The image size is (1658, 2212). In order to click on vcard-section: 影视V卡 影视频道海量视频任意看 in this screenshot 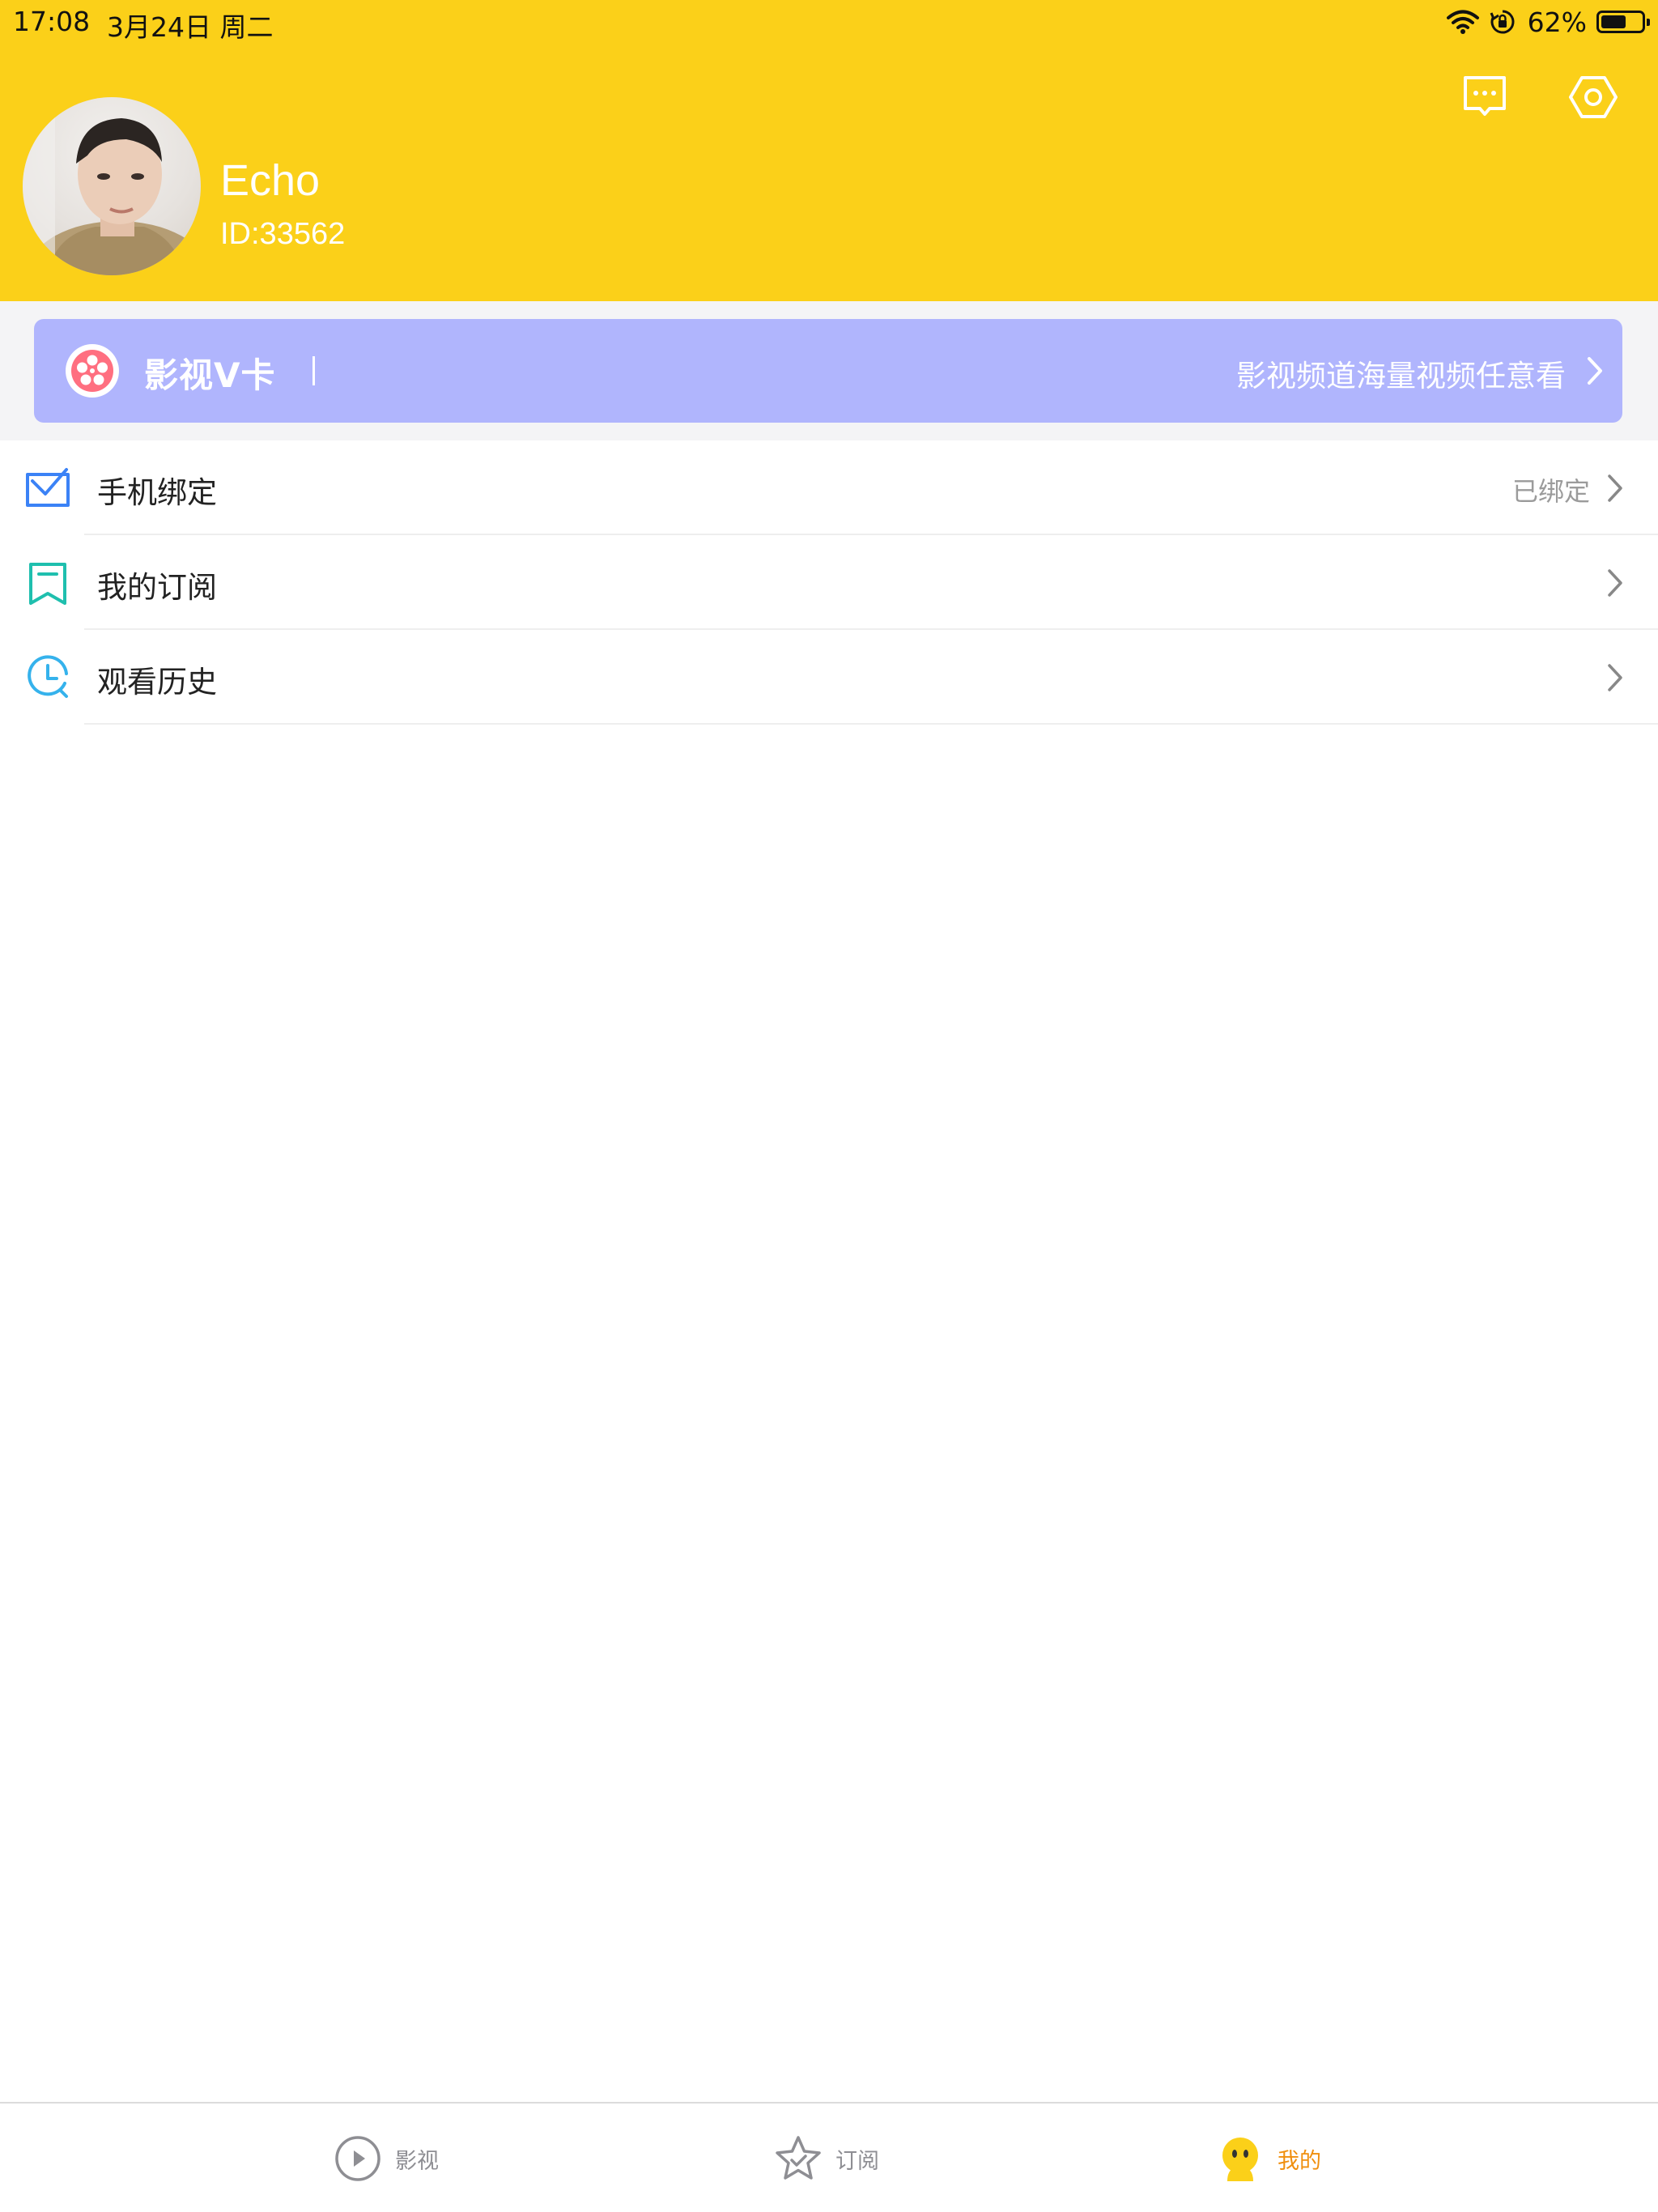, I will do `click(829, 370)`.